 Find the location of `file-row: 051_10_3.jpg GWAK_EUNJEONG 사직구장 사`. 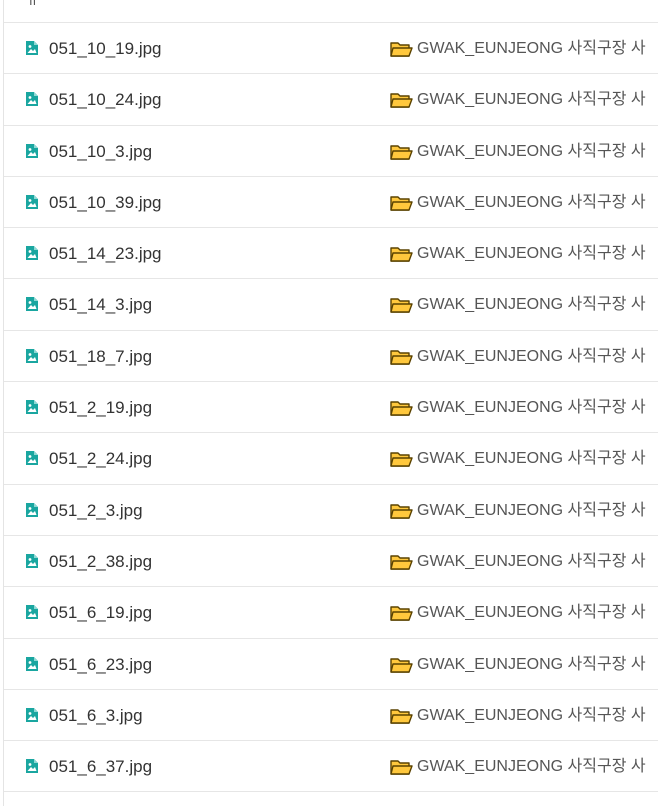

file-row: 051_10_3.jpg GWAK_EUNJEONG 사직구장 사 is located at coordinates (331, 151).